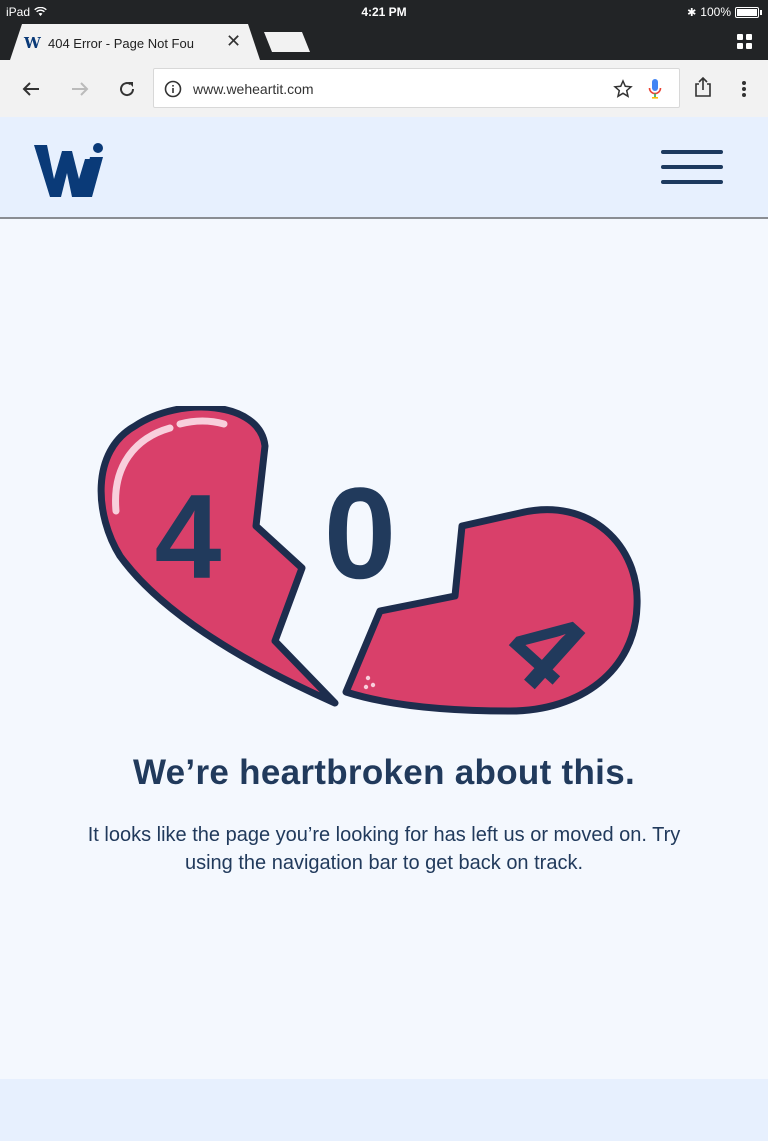 The image size is (768, 1141). Describe the element at coordinates (32, 43) in the screenshot. I see `tab-favicon-icon: W` at that location.